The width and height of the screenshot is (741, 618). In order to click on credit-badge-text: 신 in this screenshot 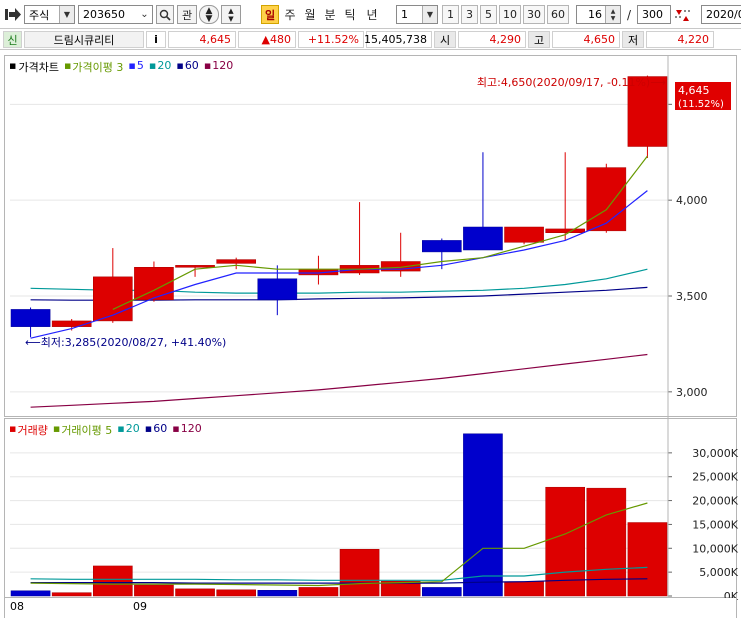, I will do `click(12, 40)`.